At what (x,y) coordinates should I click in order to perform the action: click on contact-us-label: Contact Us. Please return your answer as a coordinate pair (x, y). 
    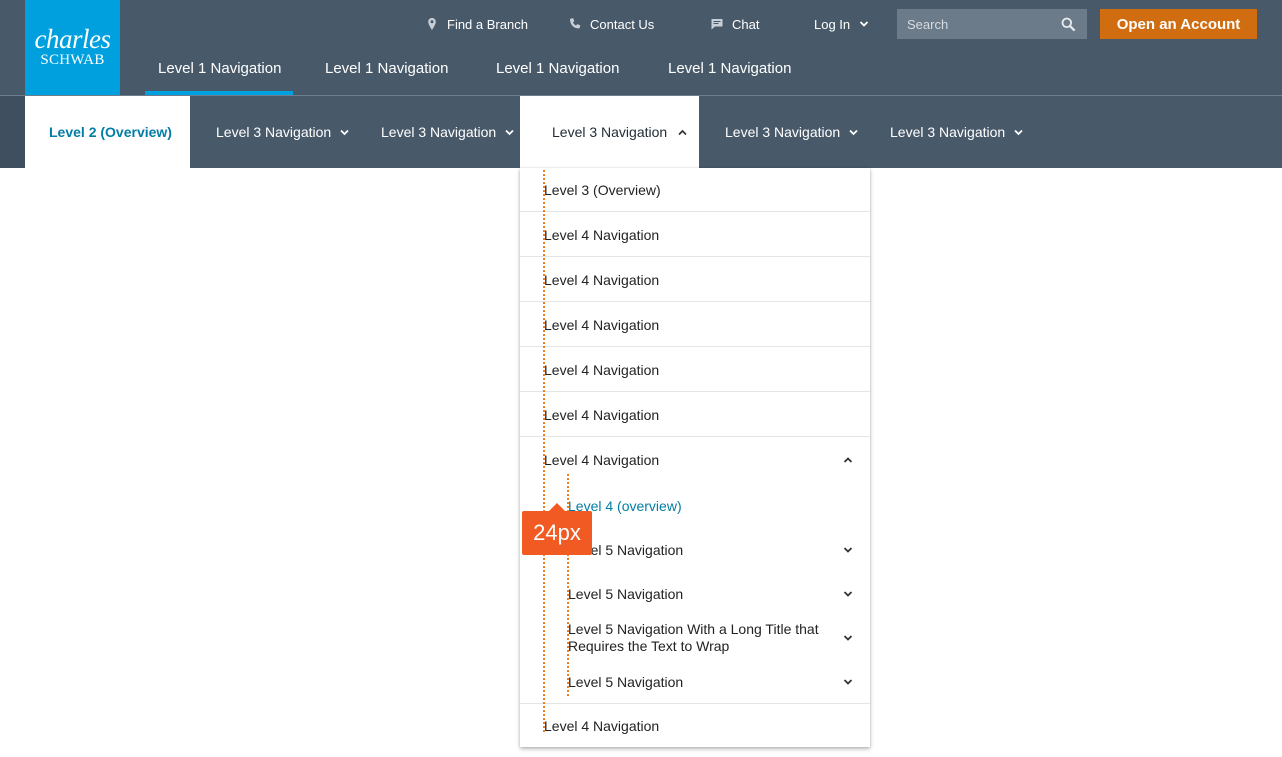
    Looking at the image, I should click on (622, 24).